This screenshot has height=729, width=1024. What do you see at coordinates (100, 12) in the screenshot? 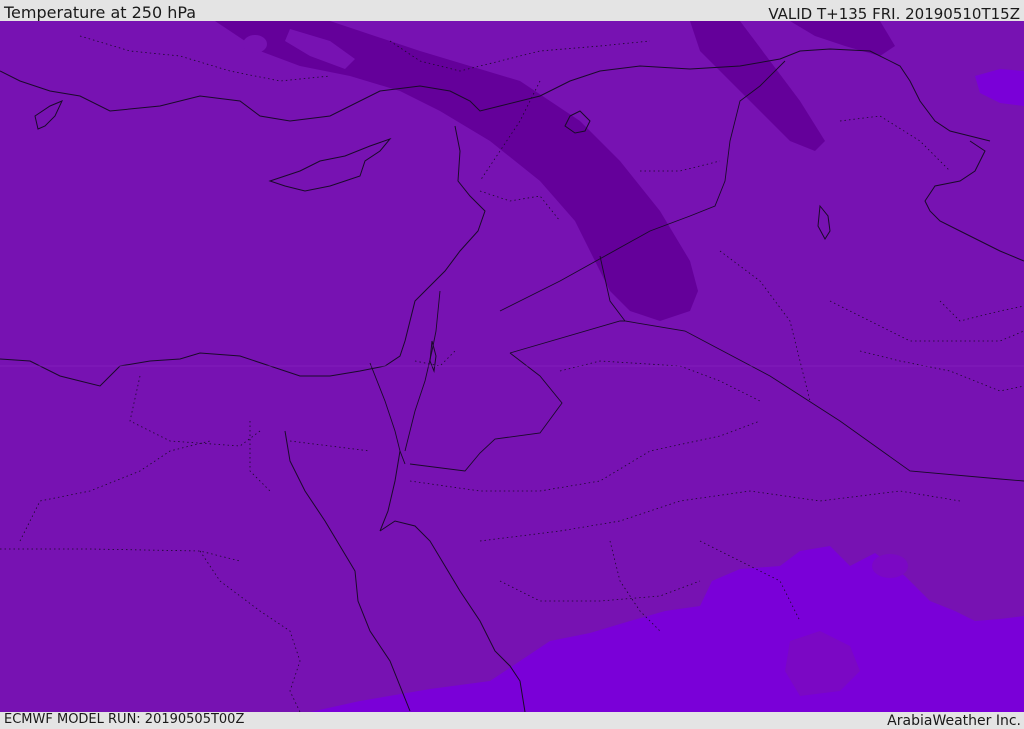
I see `map-title: Temperature at 250 hPa` at bounding box center [100, 12].